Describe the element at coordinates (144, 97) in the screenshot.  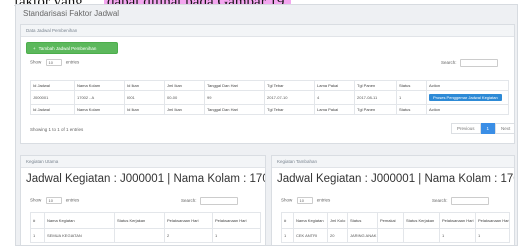
I see `table-cell: I001` at that location.